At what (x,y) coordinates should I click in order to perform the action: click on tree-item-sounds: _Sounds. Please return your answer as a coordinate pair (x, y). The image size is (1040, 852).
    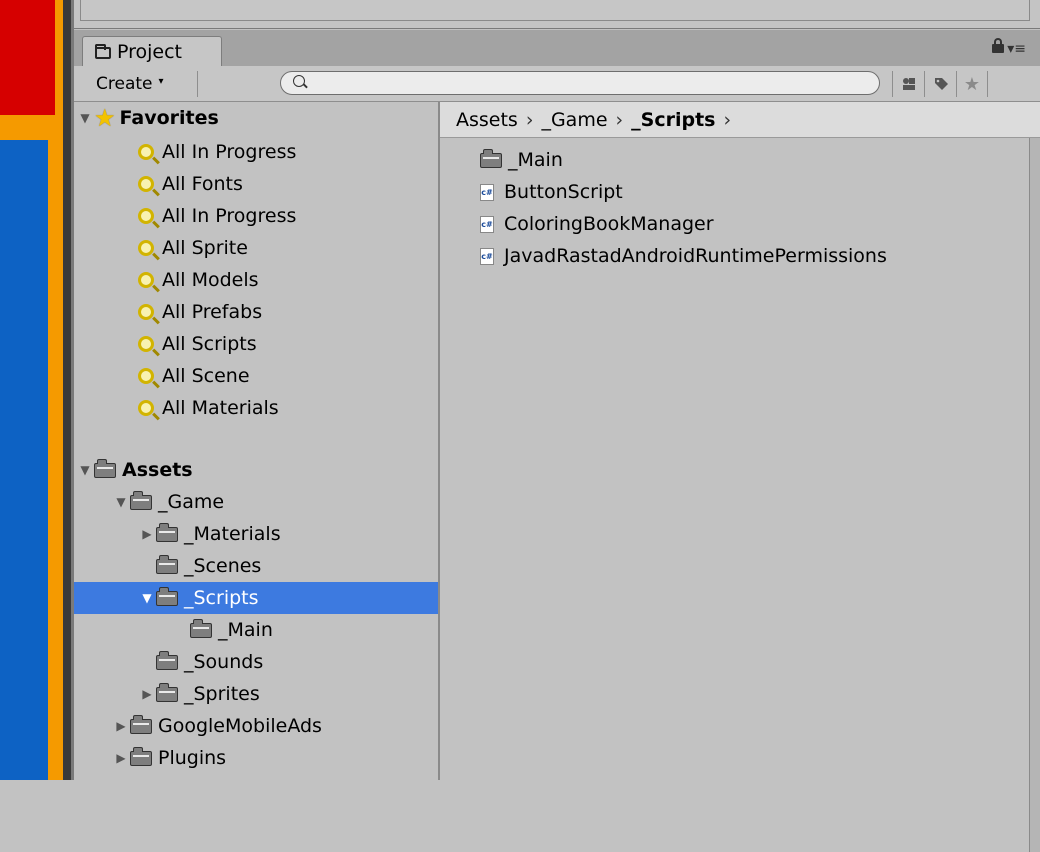
    Looking at the image, I should click on (256, 662).